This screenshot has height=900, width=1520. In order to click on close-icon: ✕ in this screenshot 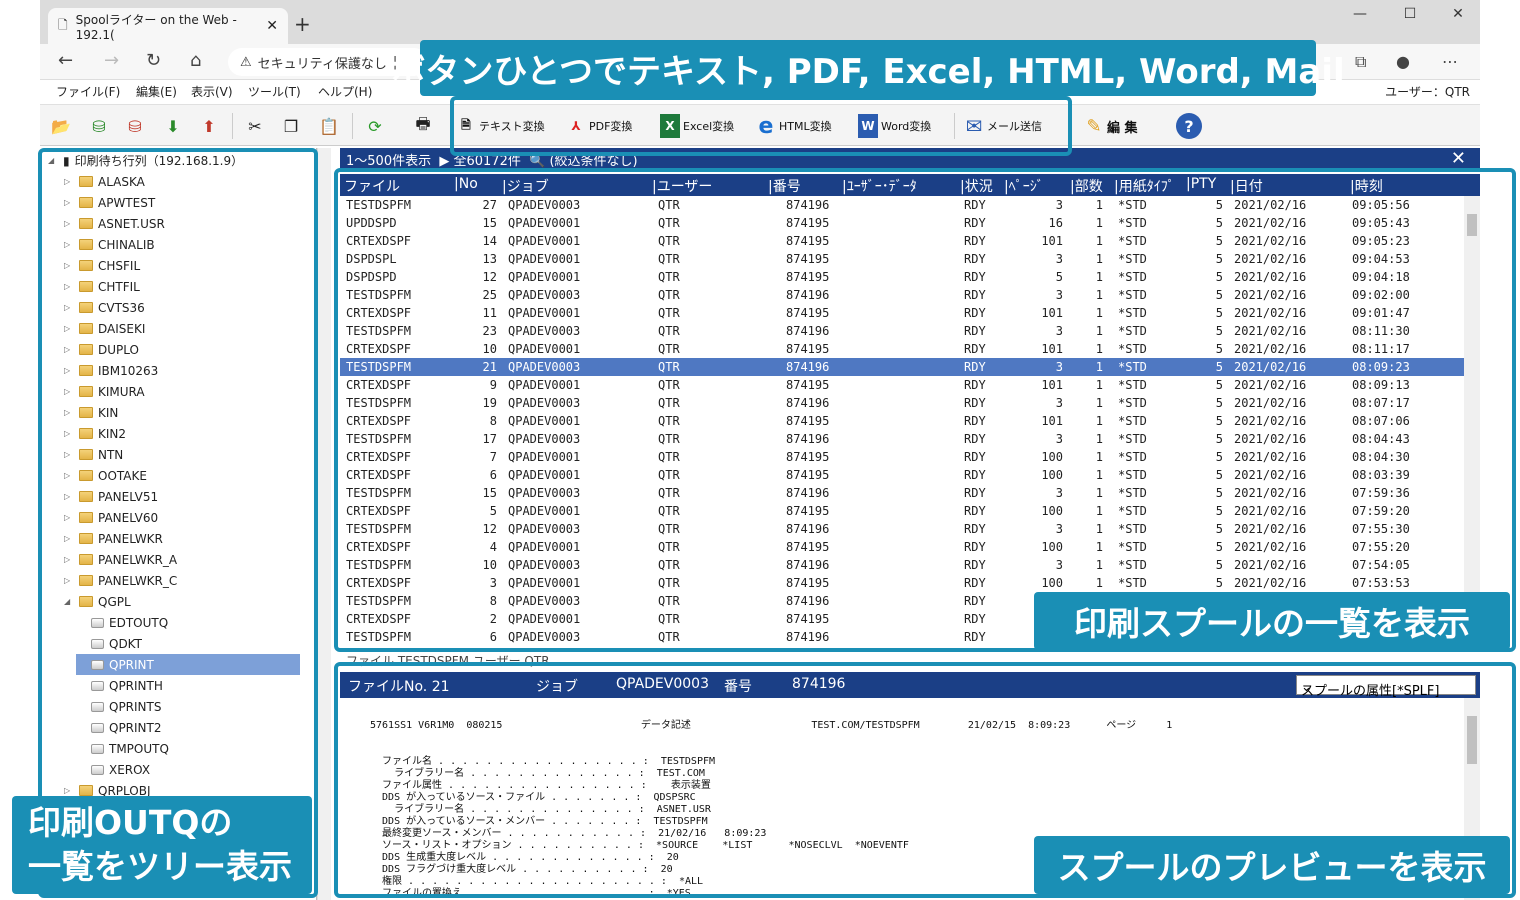, I will do `click(1458, 158)`.